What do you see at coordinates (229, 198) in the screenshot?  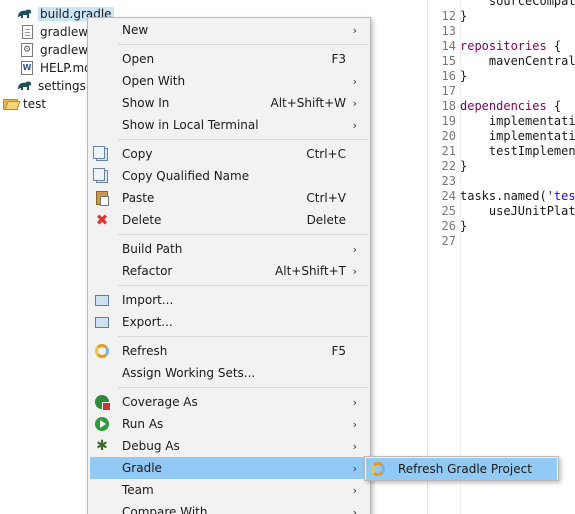 I see `paste-menu-item: Paste Ctrl+V` at bounding box center [229, 198].